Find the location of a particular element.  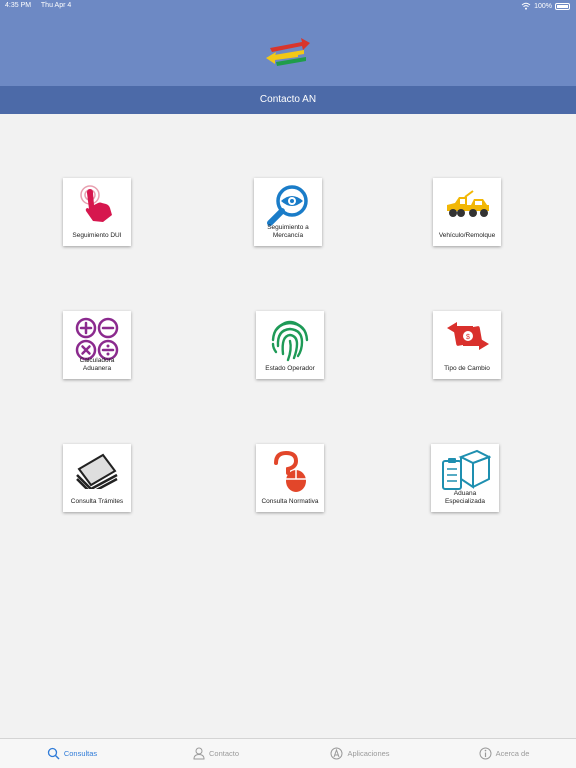

tab-contacto: Contacto is located at coordinates (216, 753).